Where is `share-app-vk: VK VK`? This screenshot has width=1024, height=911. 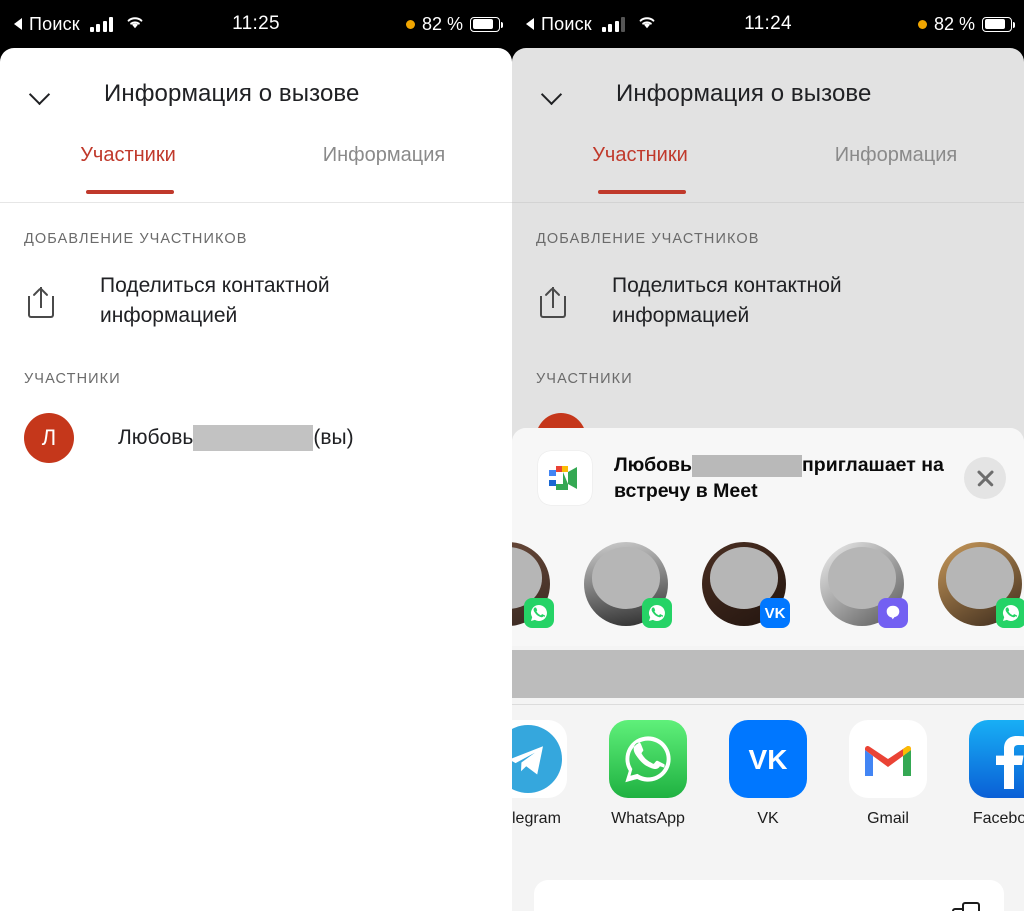 share-app-vk: VK VK is located at coordinates (768, 774).